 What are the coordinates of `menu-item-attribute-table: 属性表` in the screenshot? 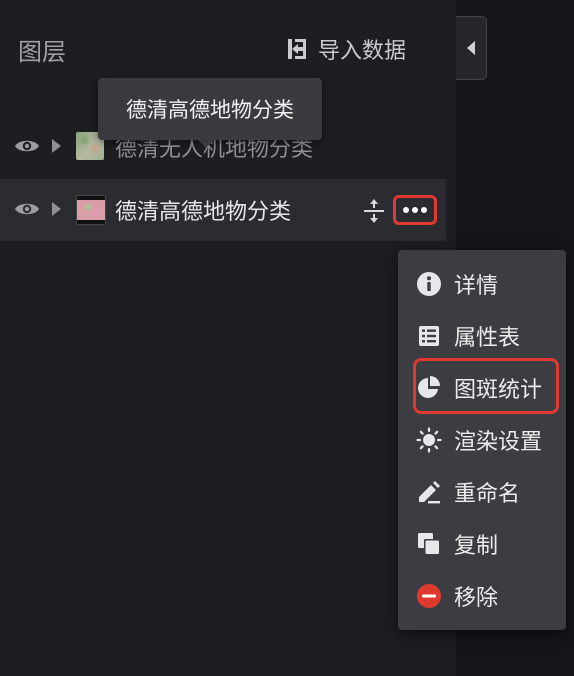 It's located at (482, 336).